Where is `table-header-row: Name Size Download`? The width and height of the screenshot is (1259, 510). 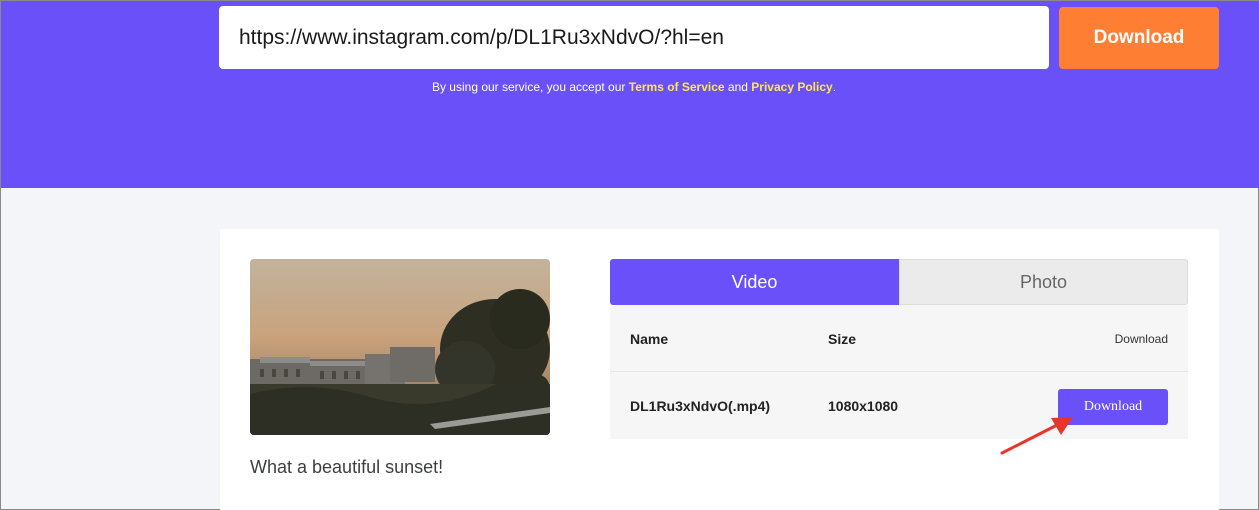
table-header-row: Name Size Download is located at coordinates (899, 338).